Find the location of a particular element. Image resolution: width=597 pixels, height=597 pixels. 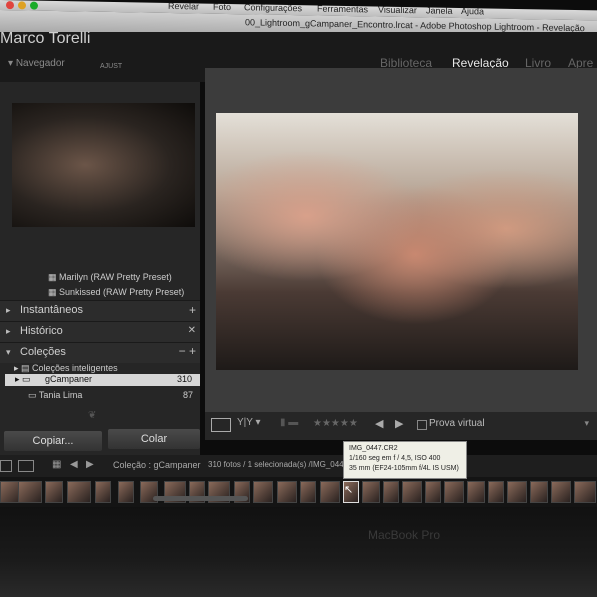

flag-icon: ▮ ▬ is located at coordinates (289, 422).